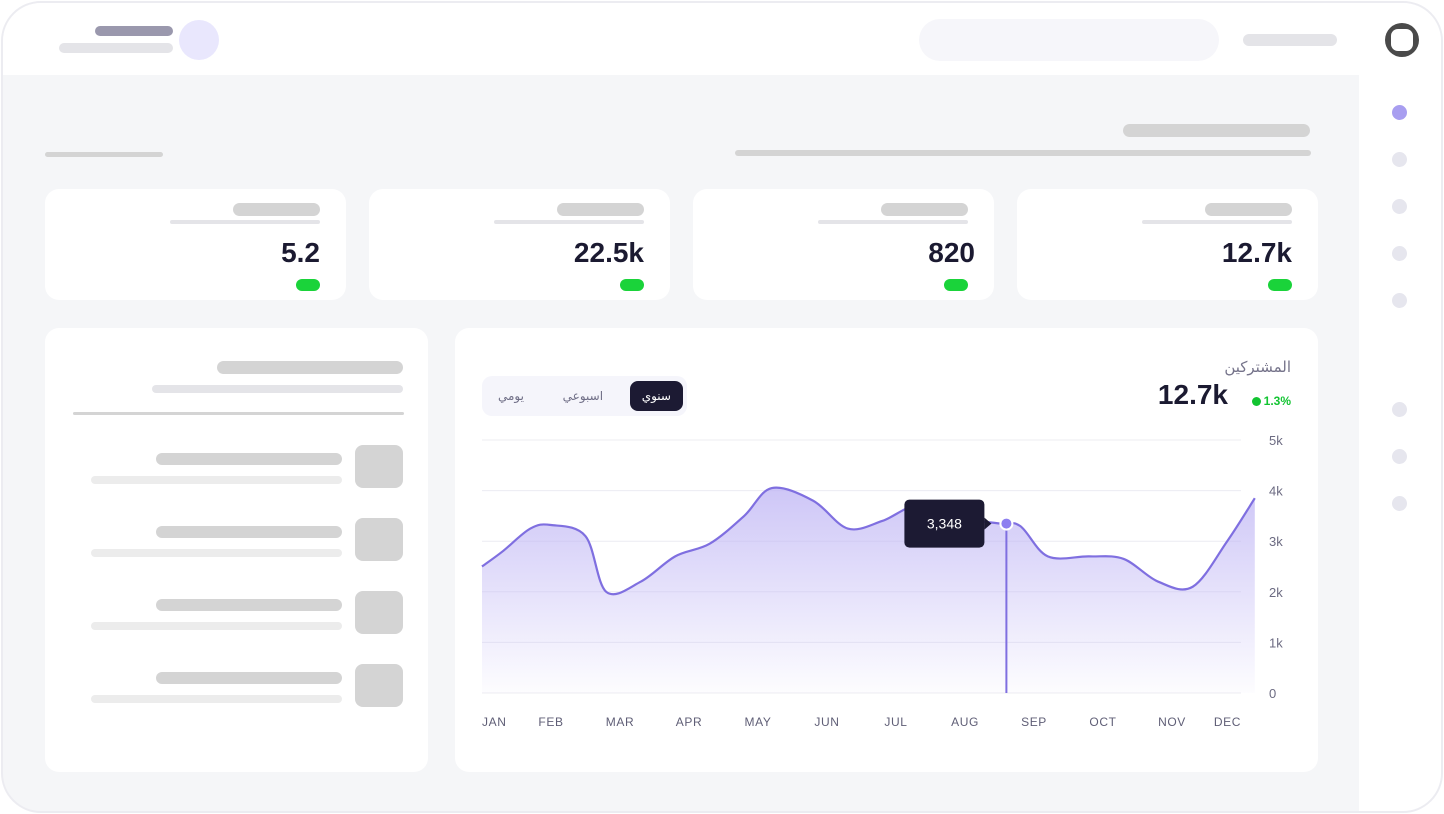  What do you see at coordinates (1276, 592) in the screenshot?
I see `y-tick-label: 2k` at bounding box center [1276, 592].